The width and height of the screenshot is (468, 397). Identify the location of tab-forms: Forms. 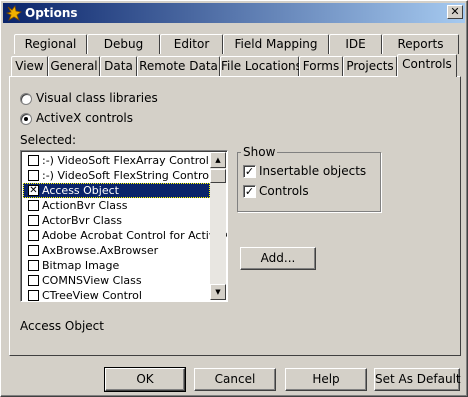
(321, 66).